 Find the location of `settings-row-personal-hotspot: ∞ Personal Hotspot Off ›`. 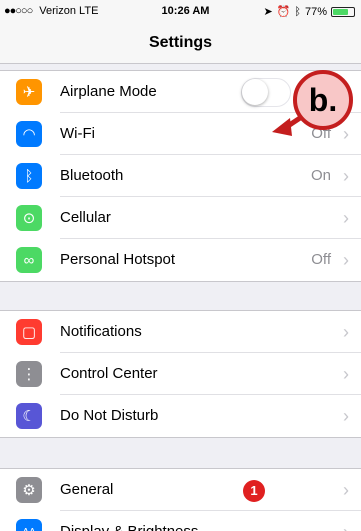

settings-row-personal-hotspot: ∞ Personal Hotspot Off › is located at coordinates (180, 260).